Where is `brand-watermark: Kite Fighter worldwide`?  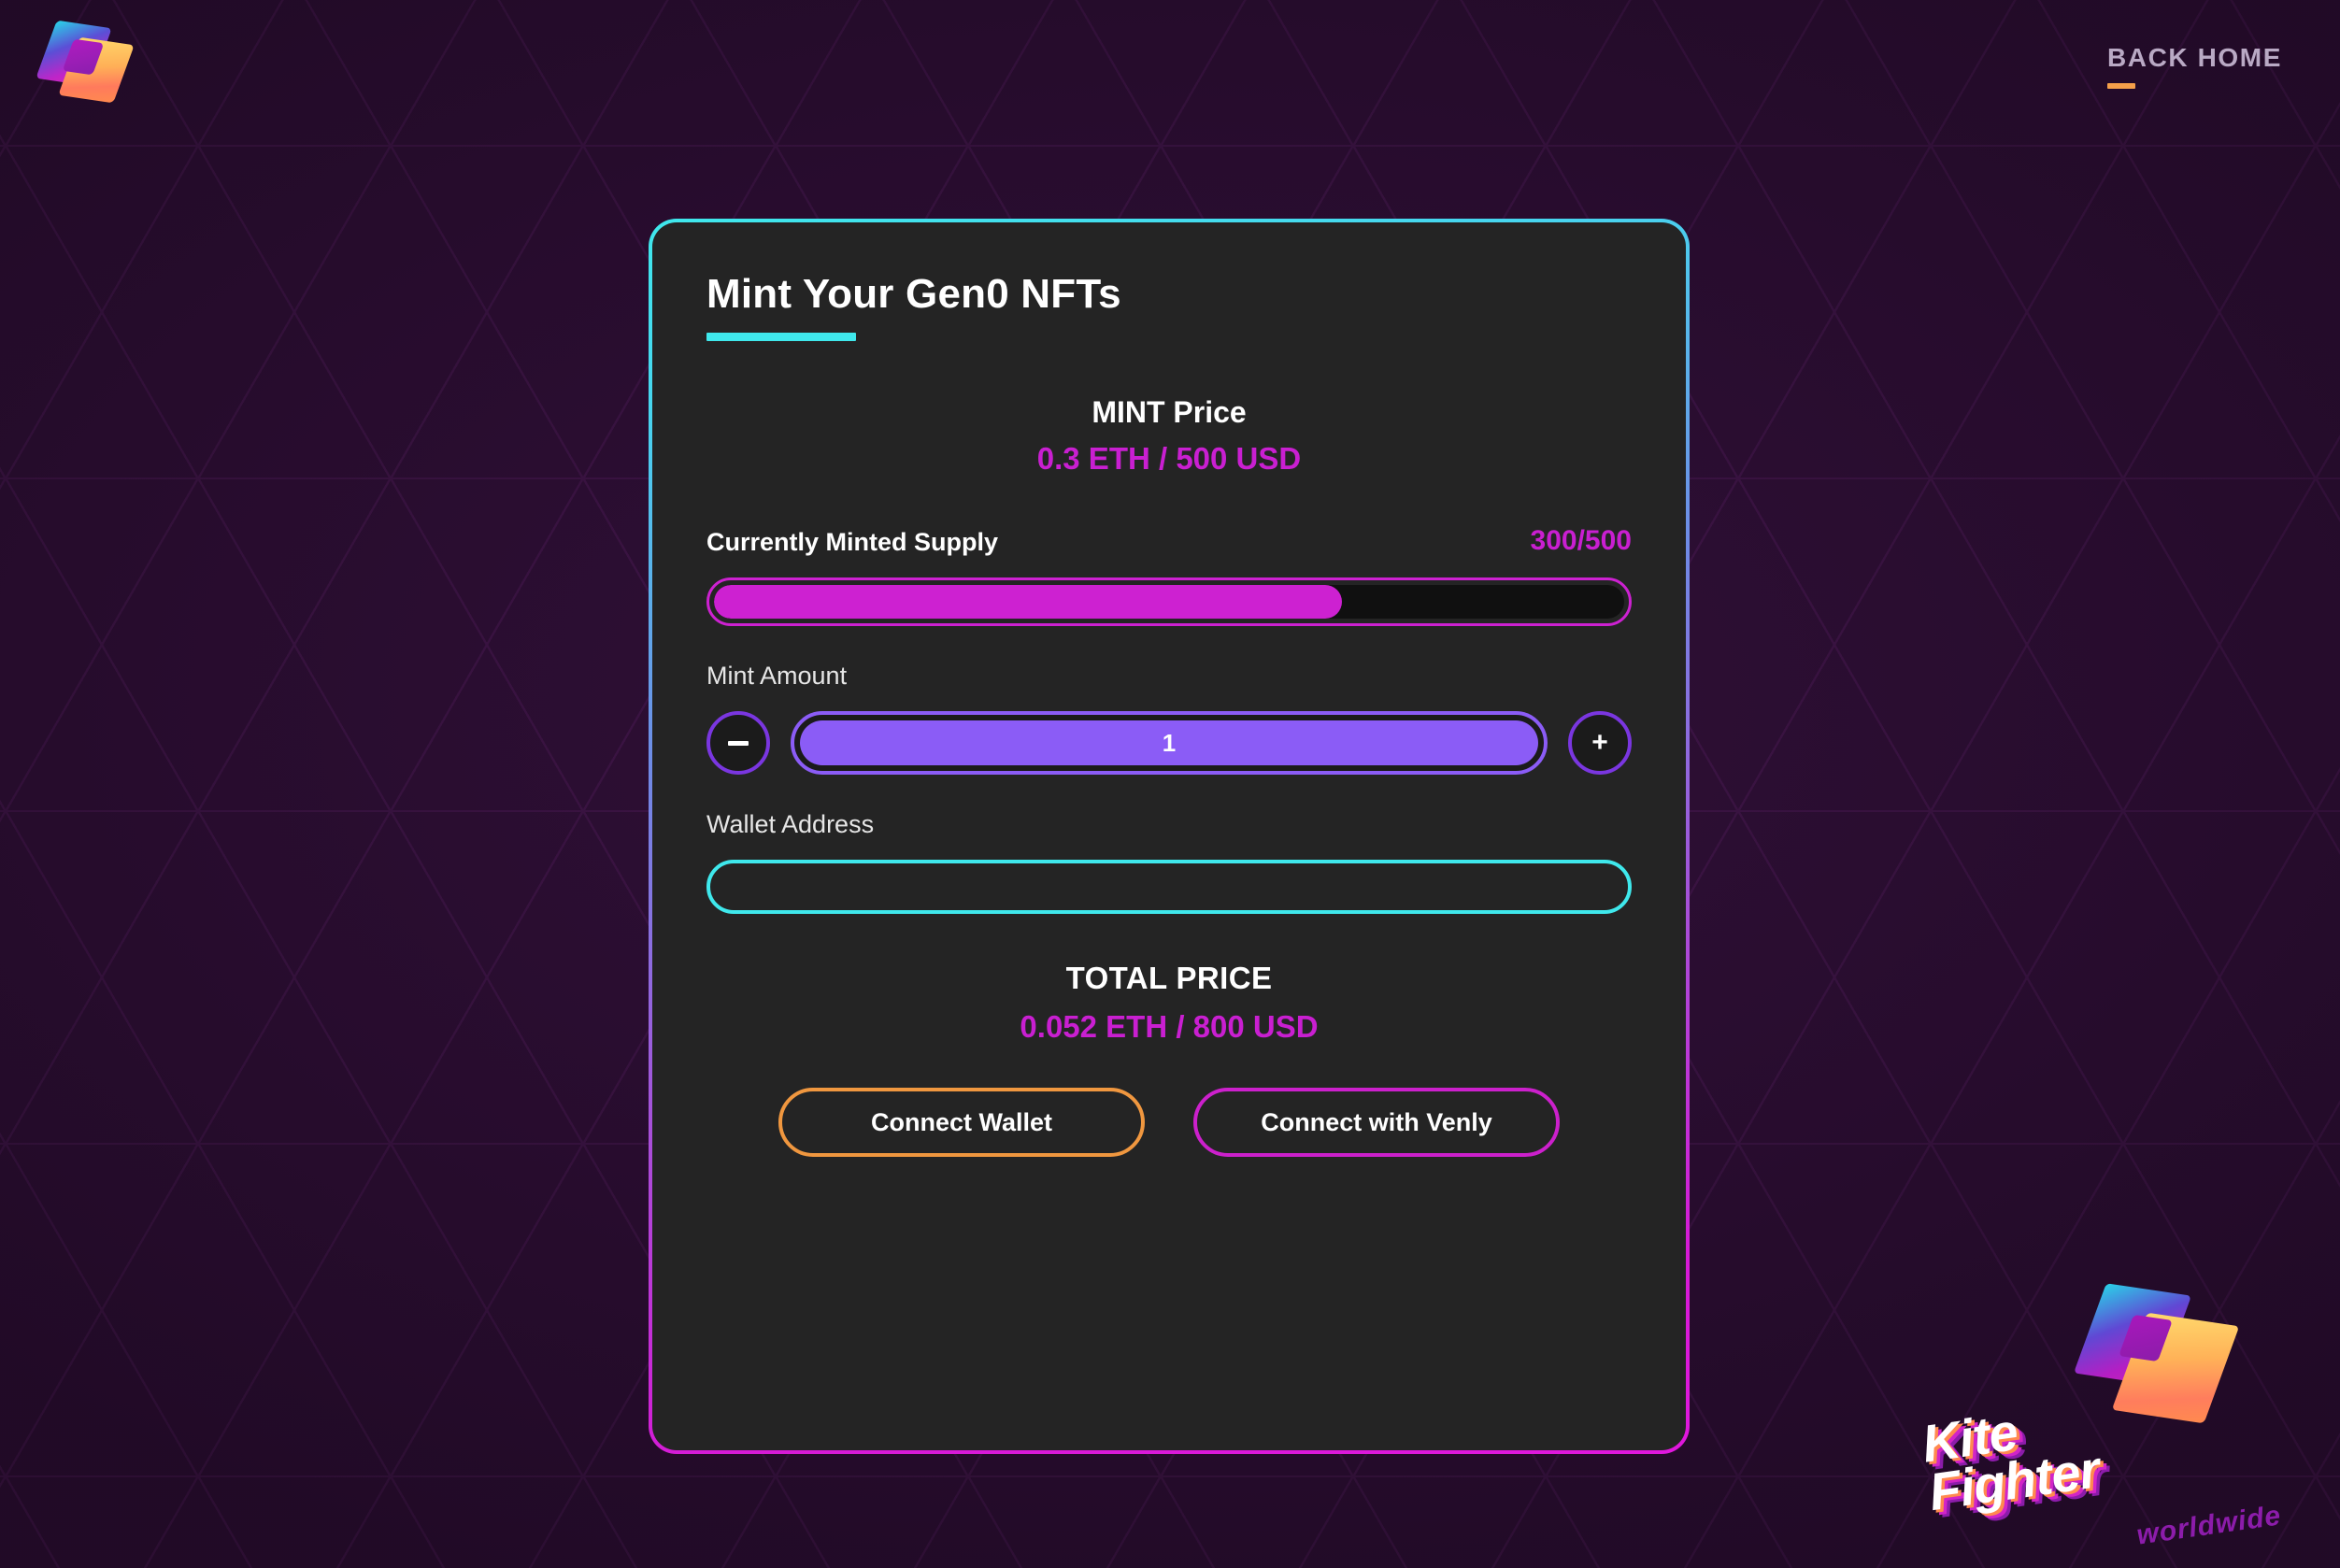 brand-watermark: Kite Fighter worldwide is located at coordinates (2117, 1415).